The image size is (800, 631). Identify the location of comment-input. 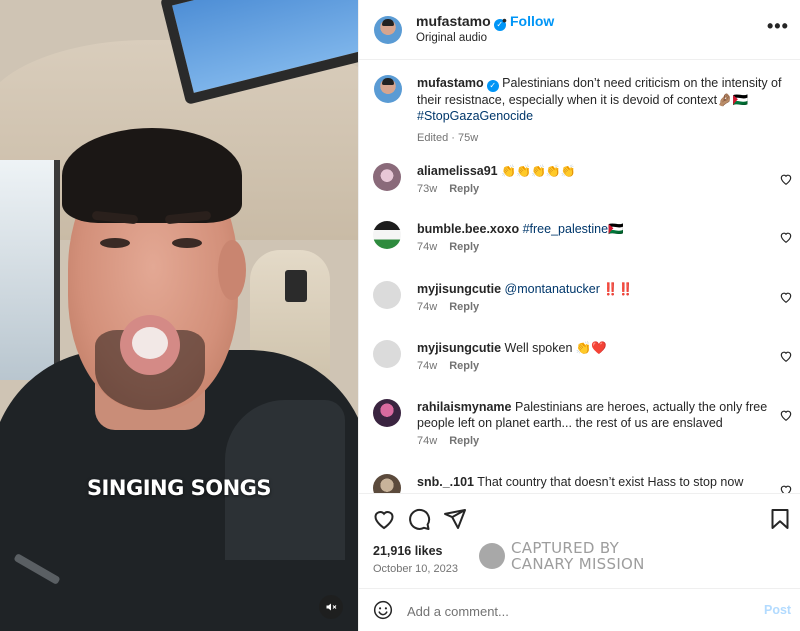
(572, 611).